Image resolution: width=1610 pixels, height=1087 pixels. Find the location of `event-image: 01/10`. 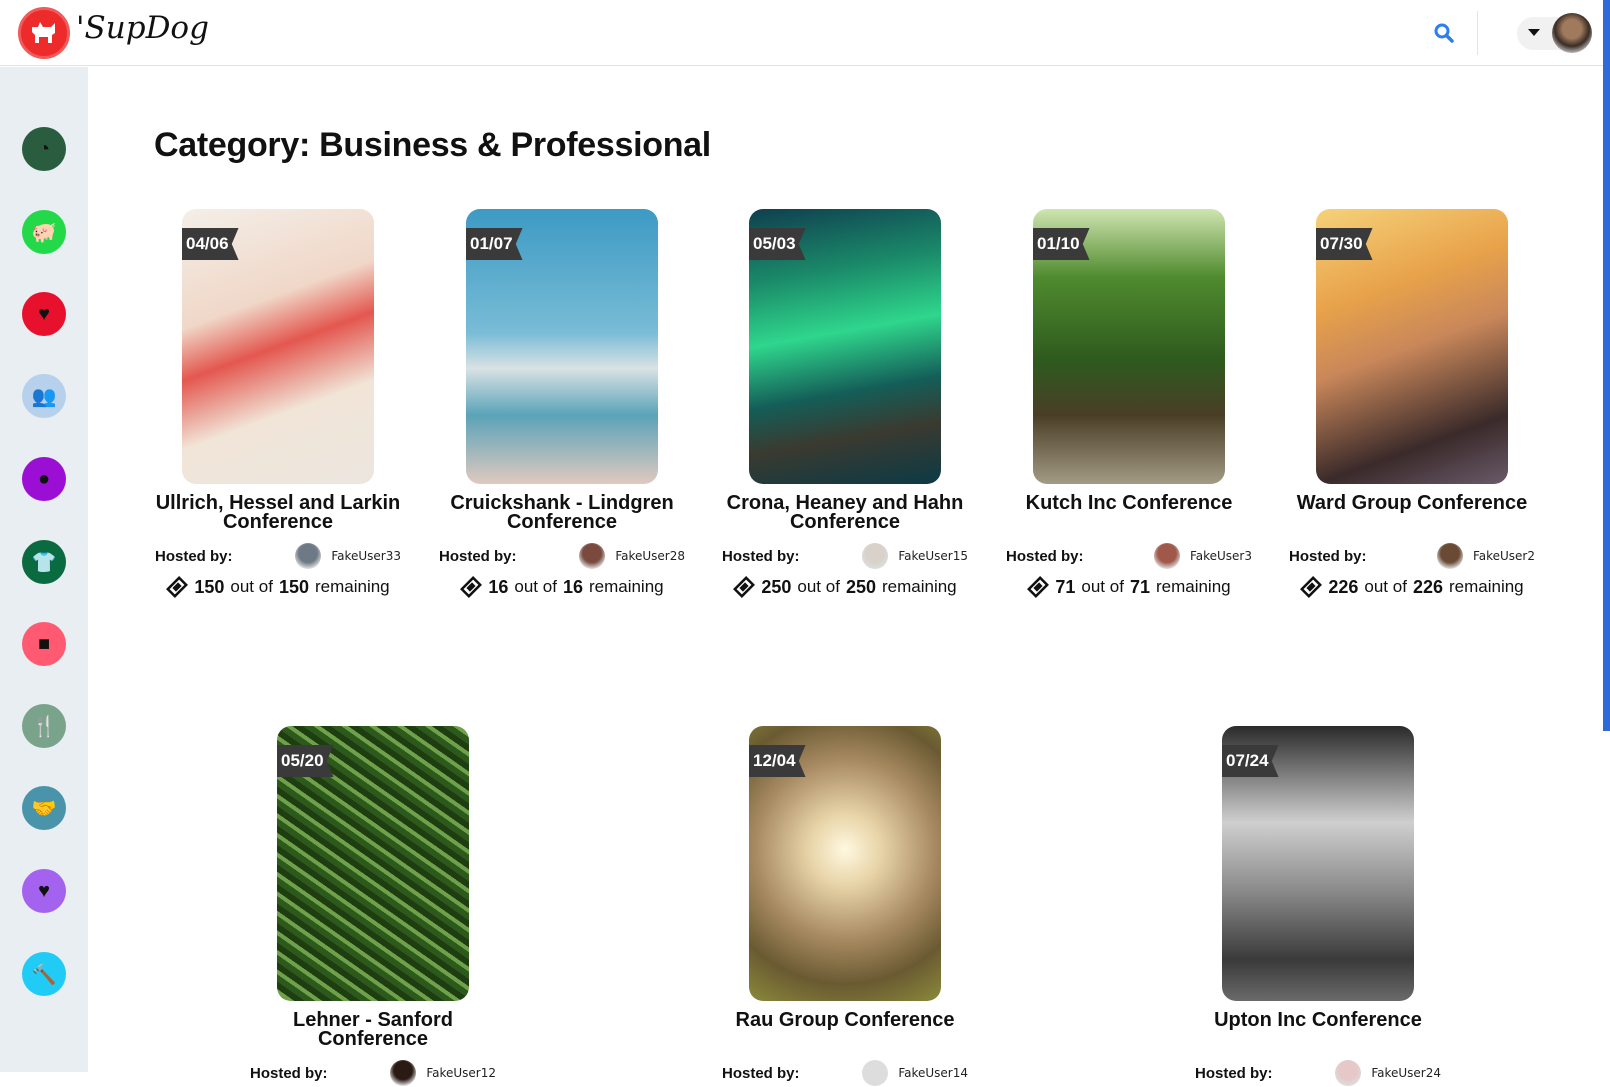

event-image: 01/10 is located at coordinates (1129, 346).